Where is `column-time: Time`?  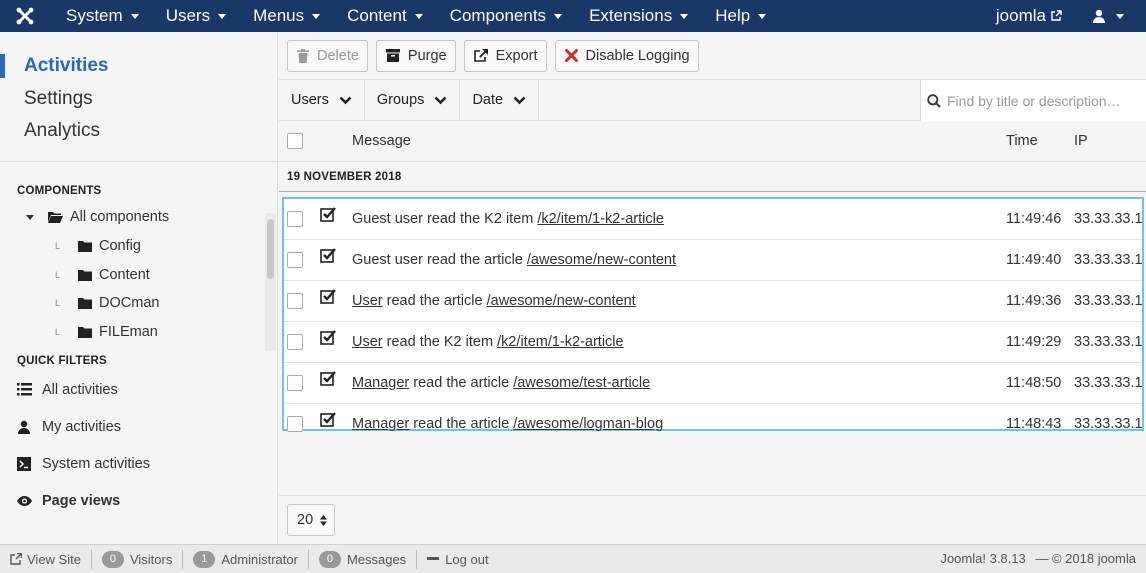 column-time: Time is located at coordinates (1022, 141).